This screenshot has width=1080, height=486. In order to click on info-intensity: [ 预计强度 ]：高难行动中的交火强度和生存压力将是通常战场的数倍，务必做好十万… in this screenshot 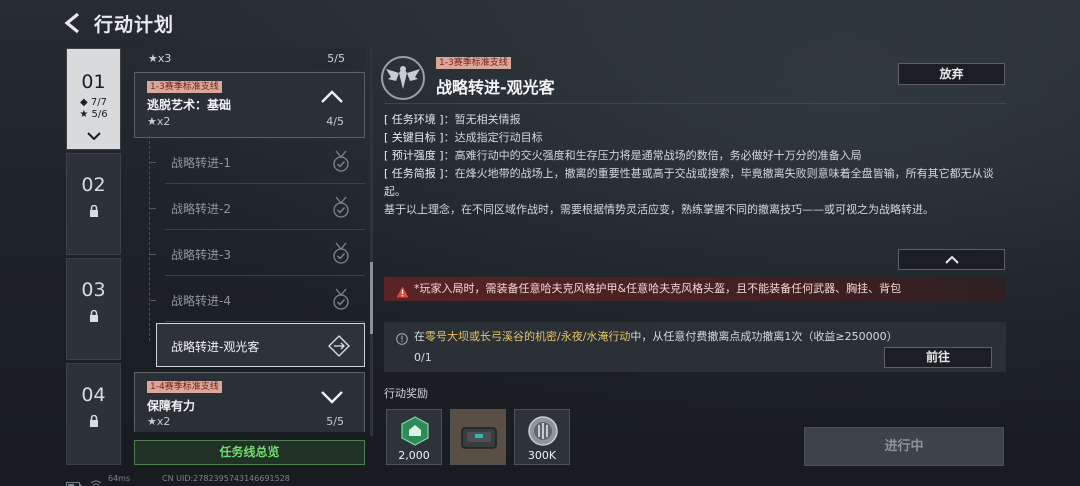, I will do `click(695, 156)`.